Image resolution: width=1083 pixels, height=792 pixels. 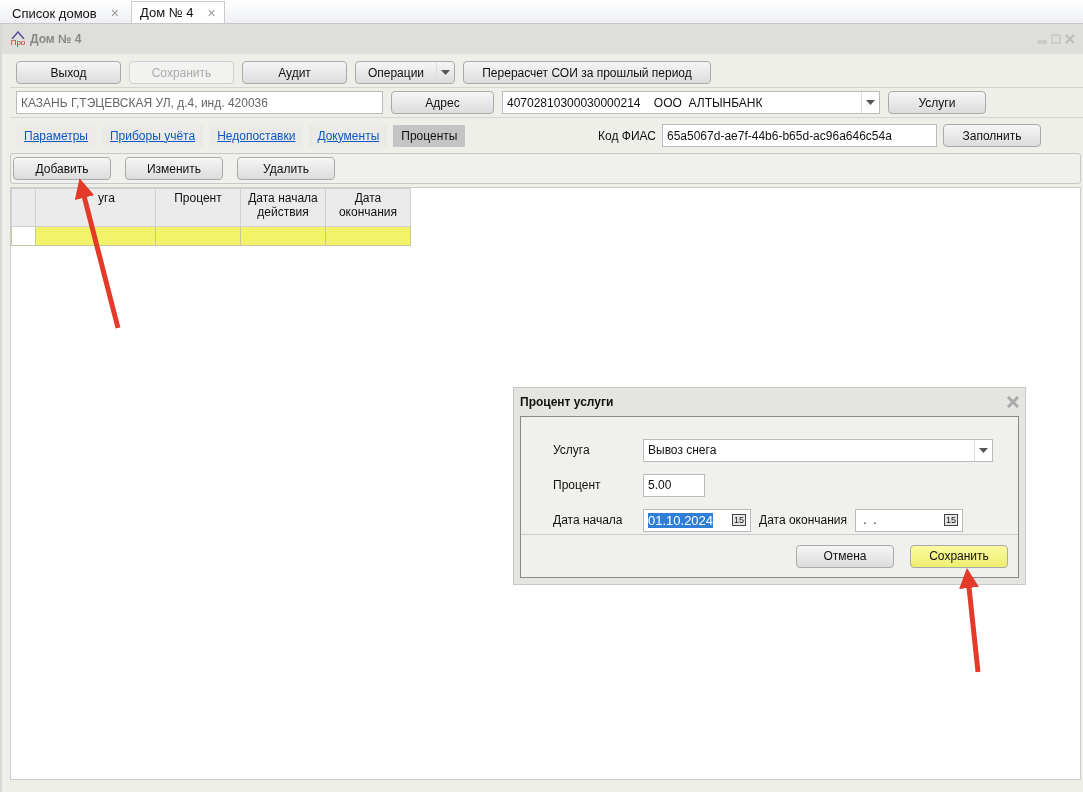 I want to click on end-date-label: Дата окончания, so click(x=803, y=520).